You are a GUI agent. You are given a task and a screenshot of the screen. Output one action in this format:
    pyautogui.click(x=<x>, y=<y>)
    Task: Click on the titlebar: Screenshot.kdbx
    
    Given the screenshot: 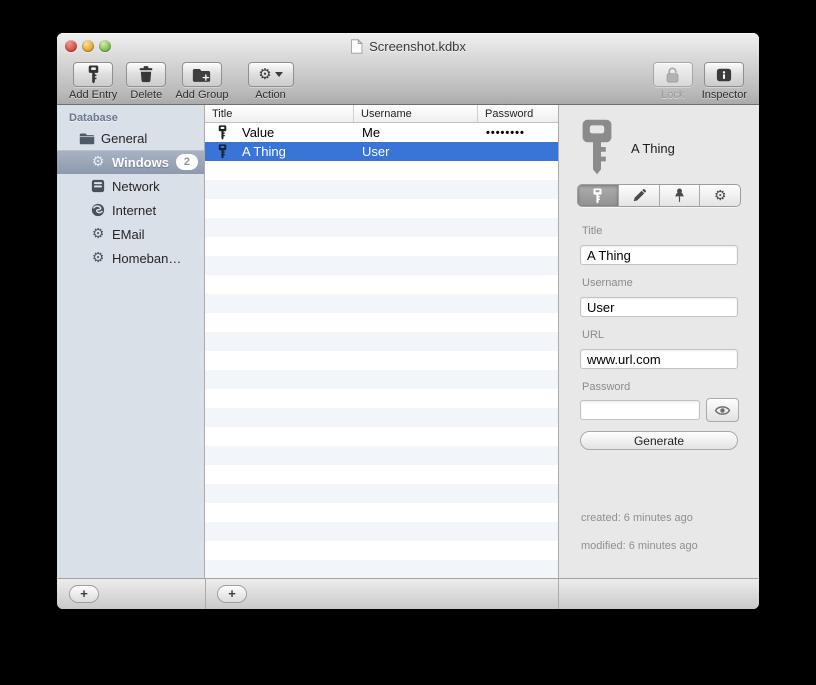 What is the action you would take?
    pyautogui.click(x=408, y=46)
    